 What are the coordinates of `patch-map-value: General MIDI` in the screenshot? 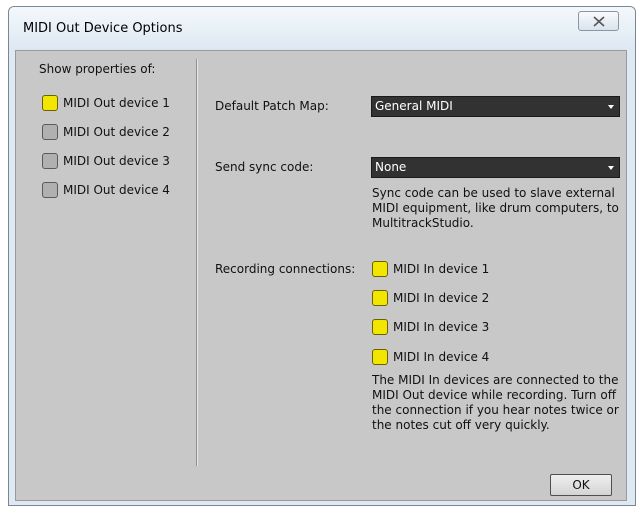 It's located at (414, 106).